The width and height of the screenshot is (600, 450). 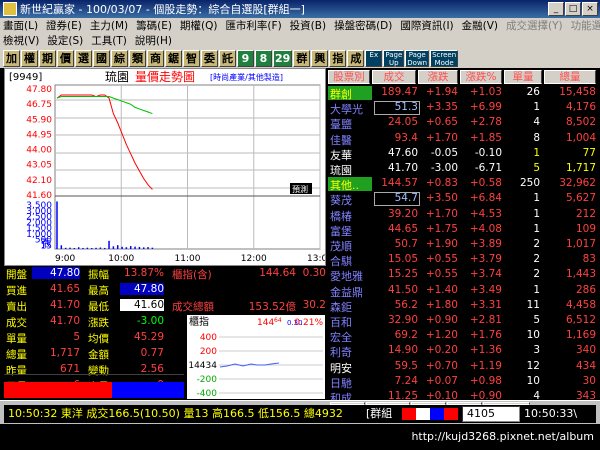 What do you see at coordinates (39, 166) in the screenshot?
I see `y-tick-price: 43.05` at bounding box center [39, 166].